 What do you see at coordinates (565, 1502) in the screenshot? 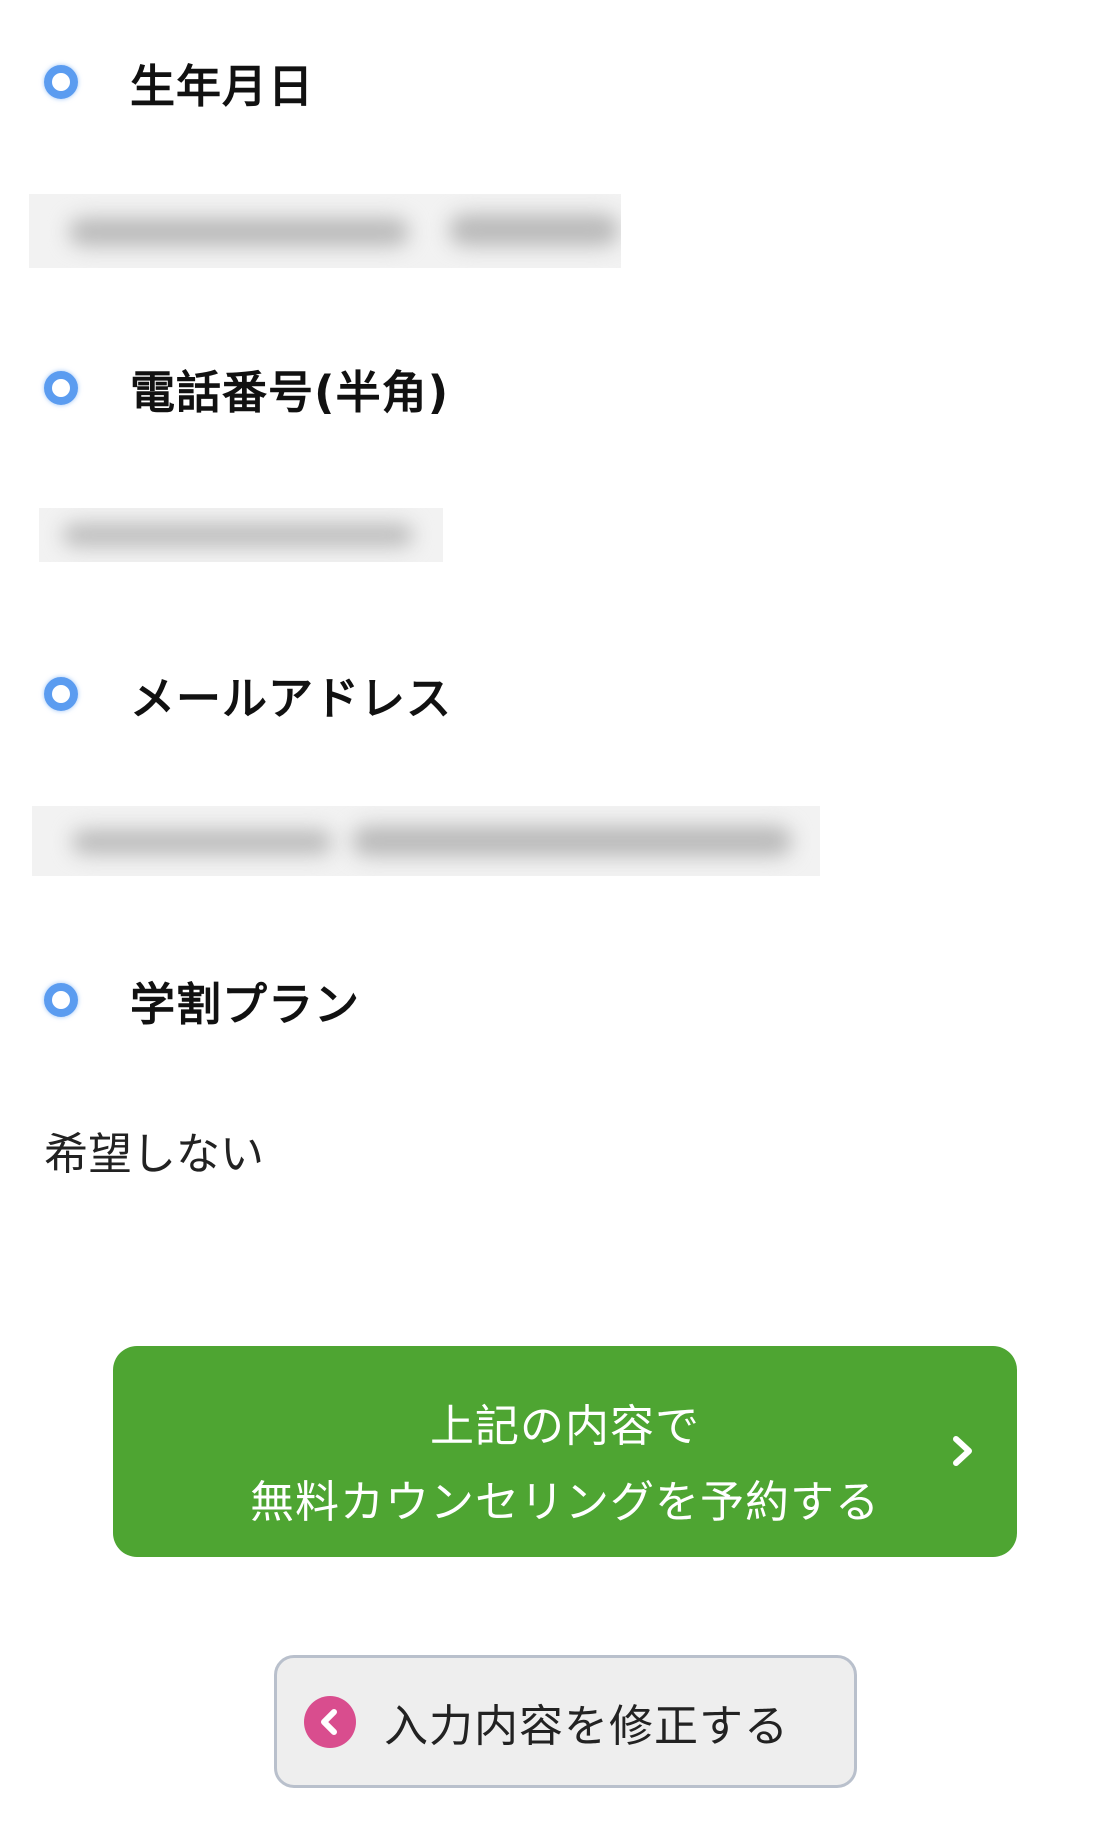
I see `submit-label-line2: 無料カウンセリングを予約する` at bounding box center [565, 1502].